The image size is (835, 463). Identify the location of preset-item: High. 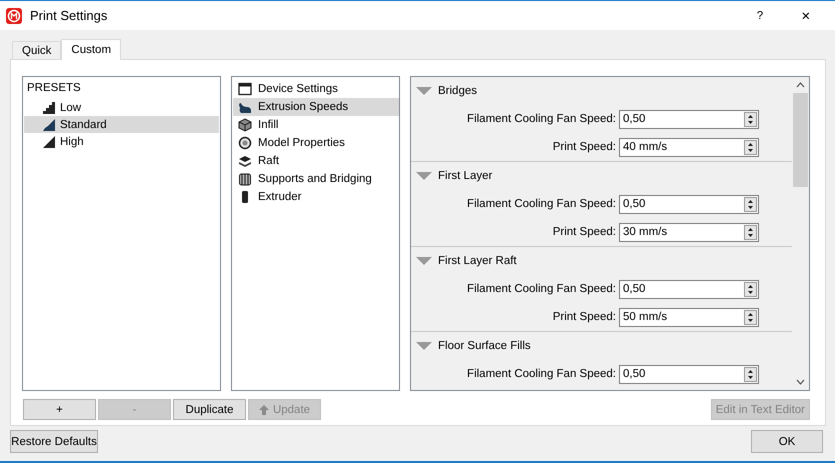
(121, 141).